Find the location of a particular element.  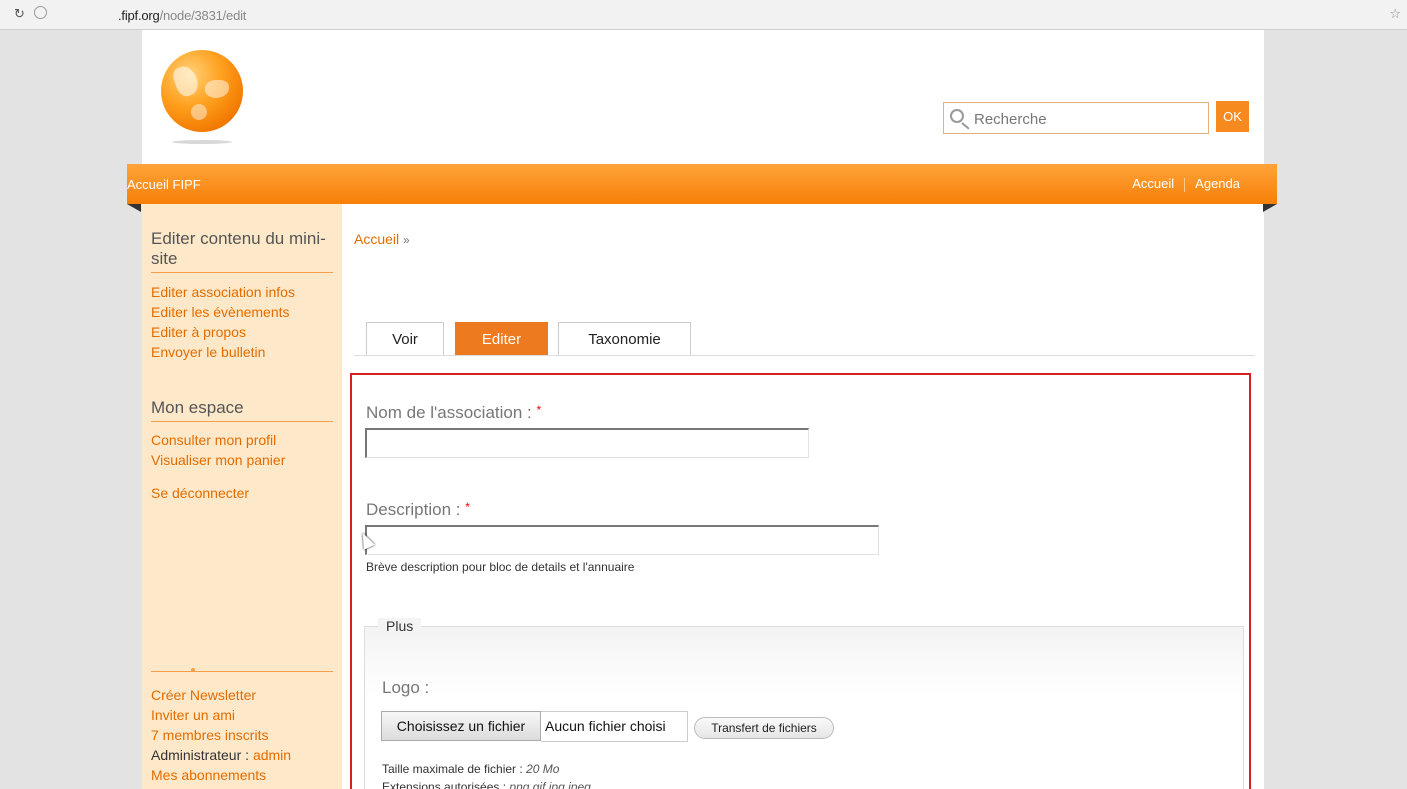

nav-right: Accueil Agenda is located at coordinates (1186, 184).